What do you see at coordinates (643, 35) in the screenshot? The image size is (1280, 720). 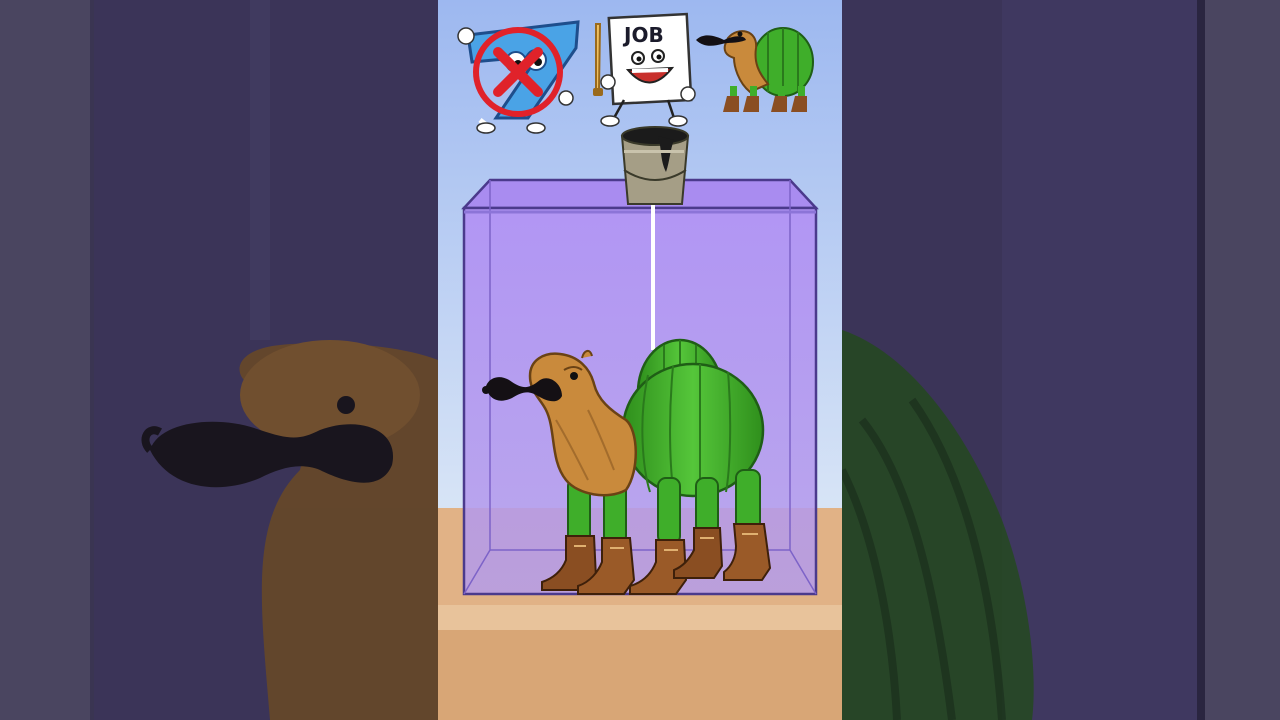 I see `job-card-label: JOB` at bounding box center [643, 35].